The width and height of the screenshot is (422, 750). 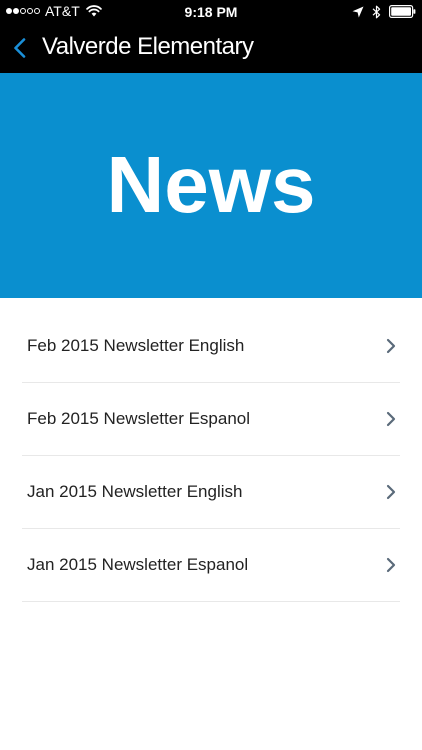 I want to click on list-item: Feb 2015 Newsletter English, so click(x=211, y=346).